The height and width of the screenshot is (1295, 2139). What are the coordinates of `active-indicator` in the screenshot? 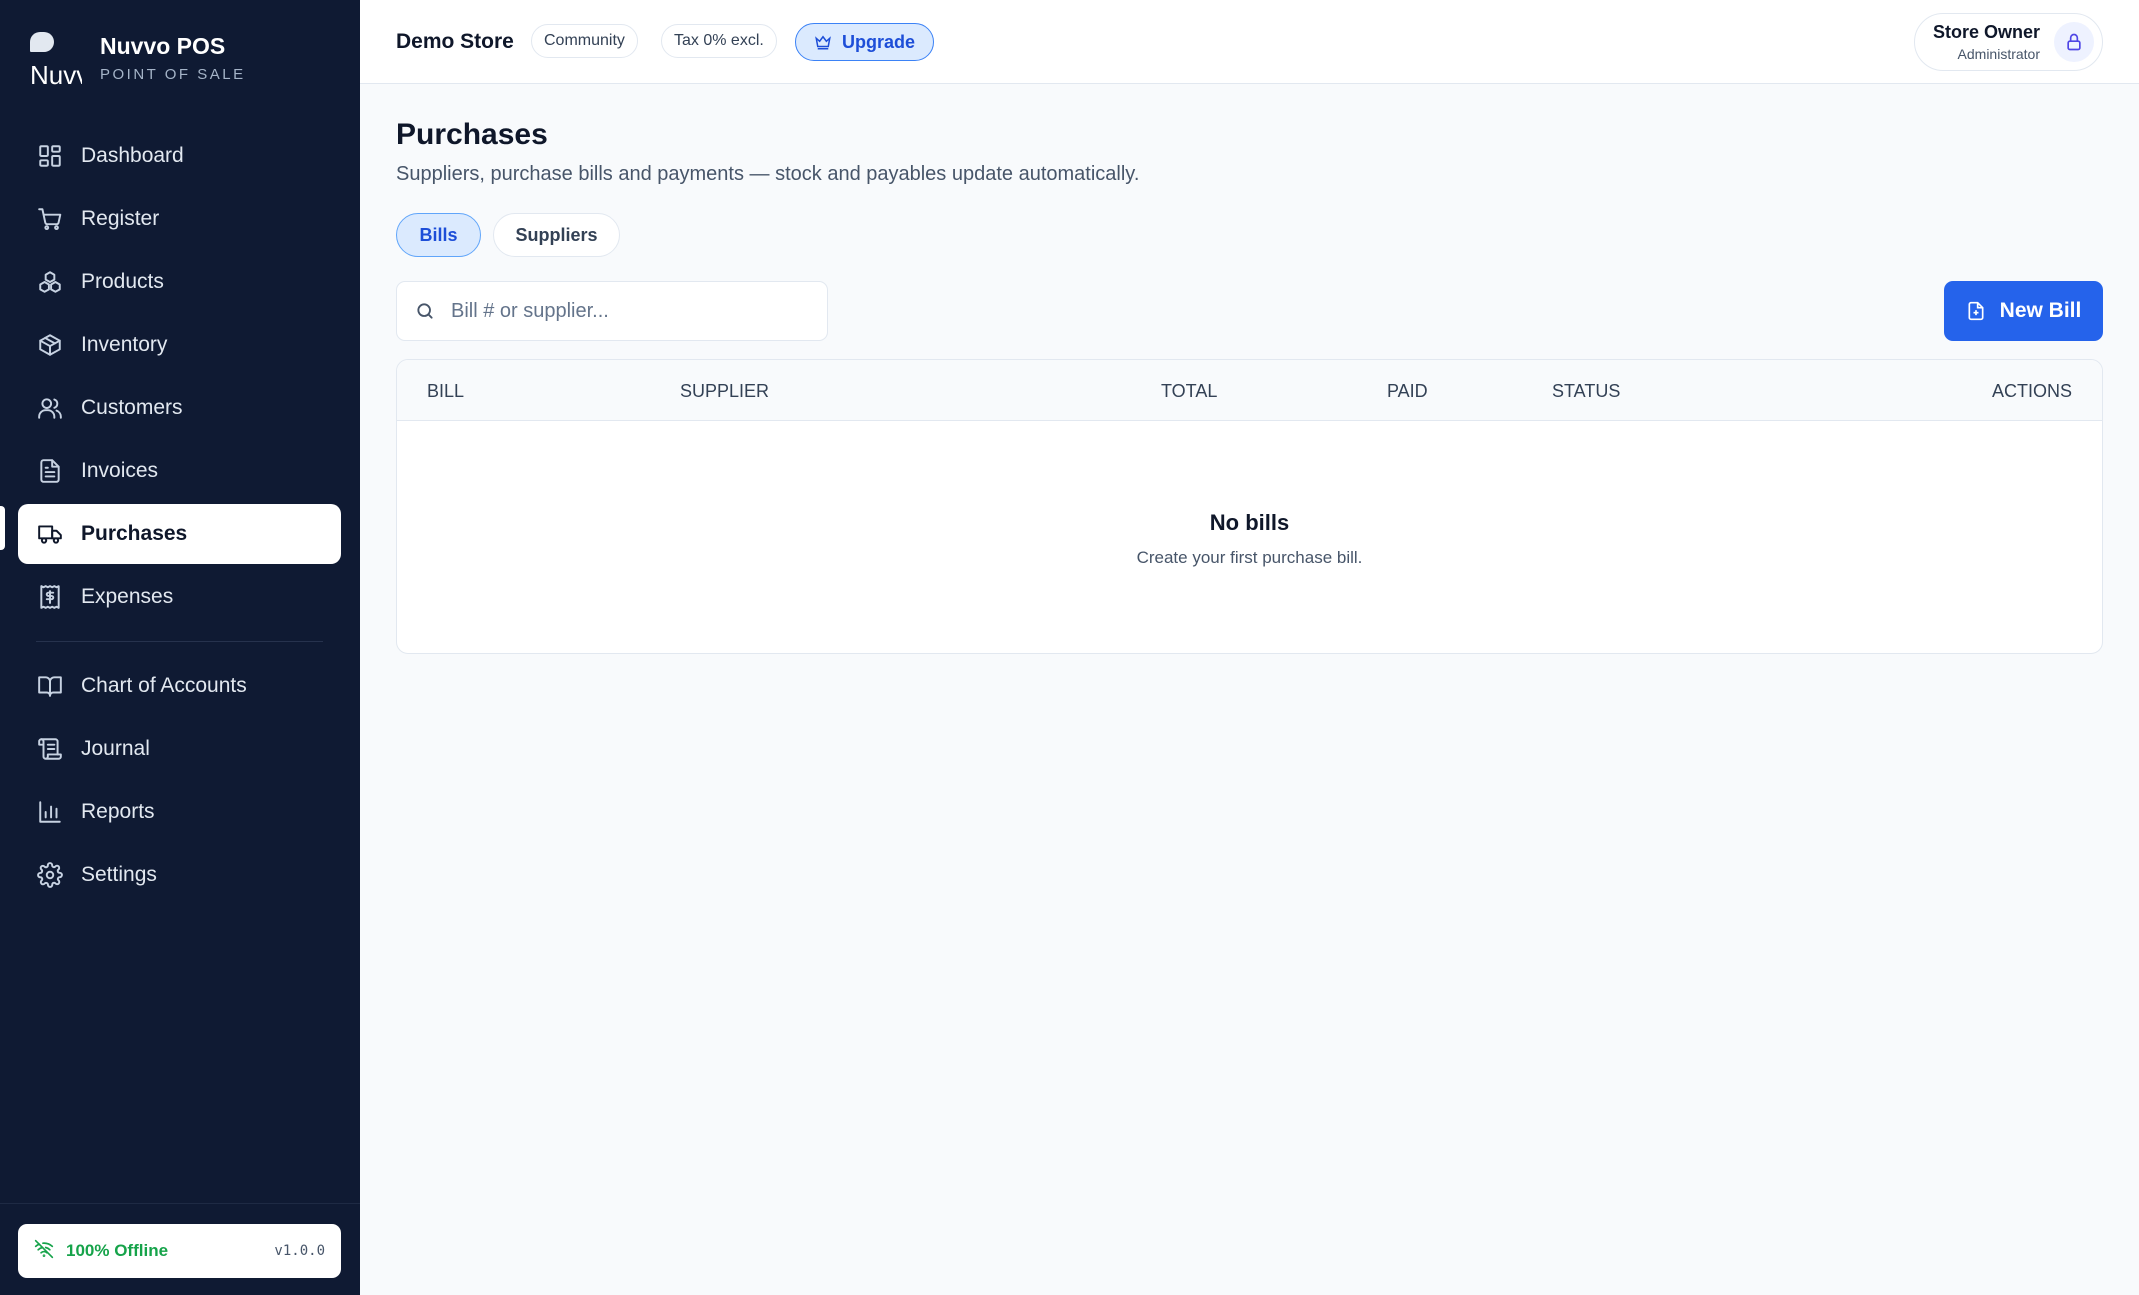 It's located at (2, 528).